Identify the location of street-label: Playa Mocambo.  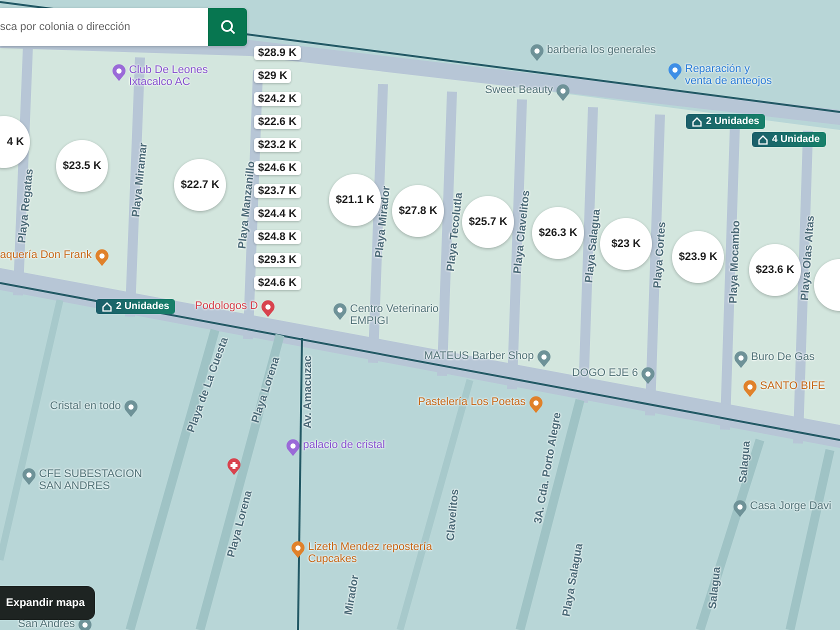
(735, 262).